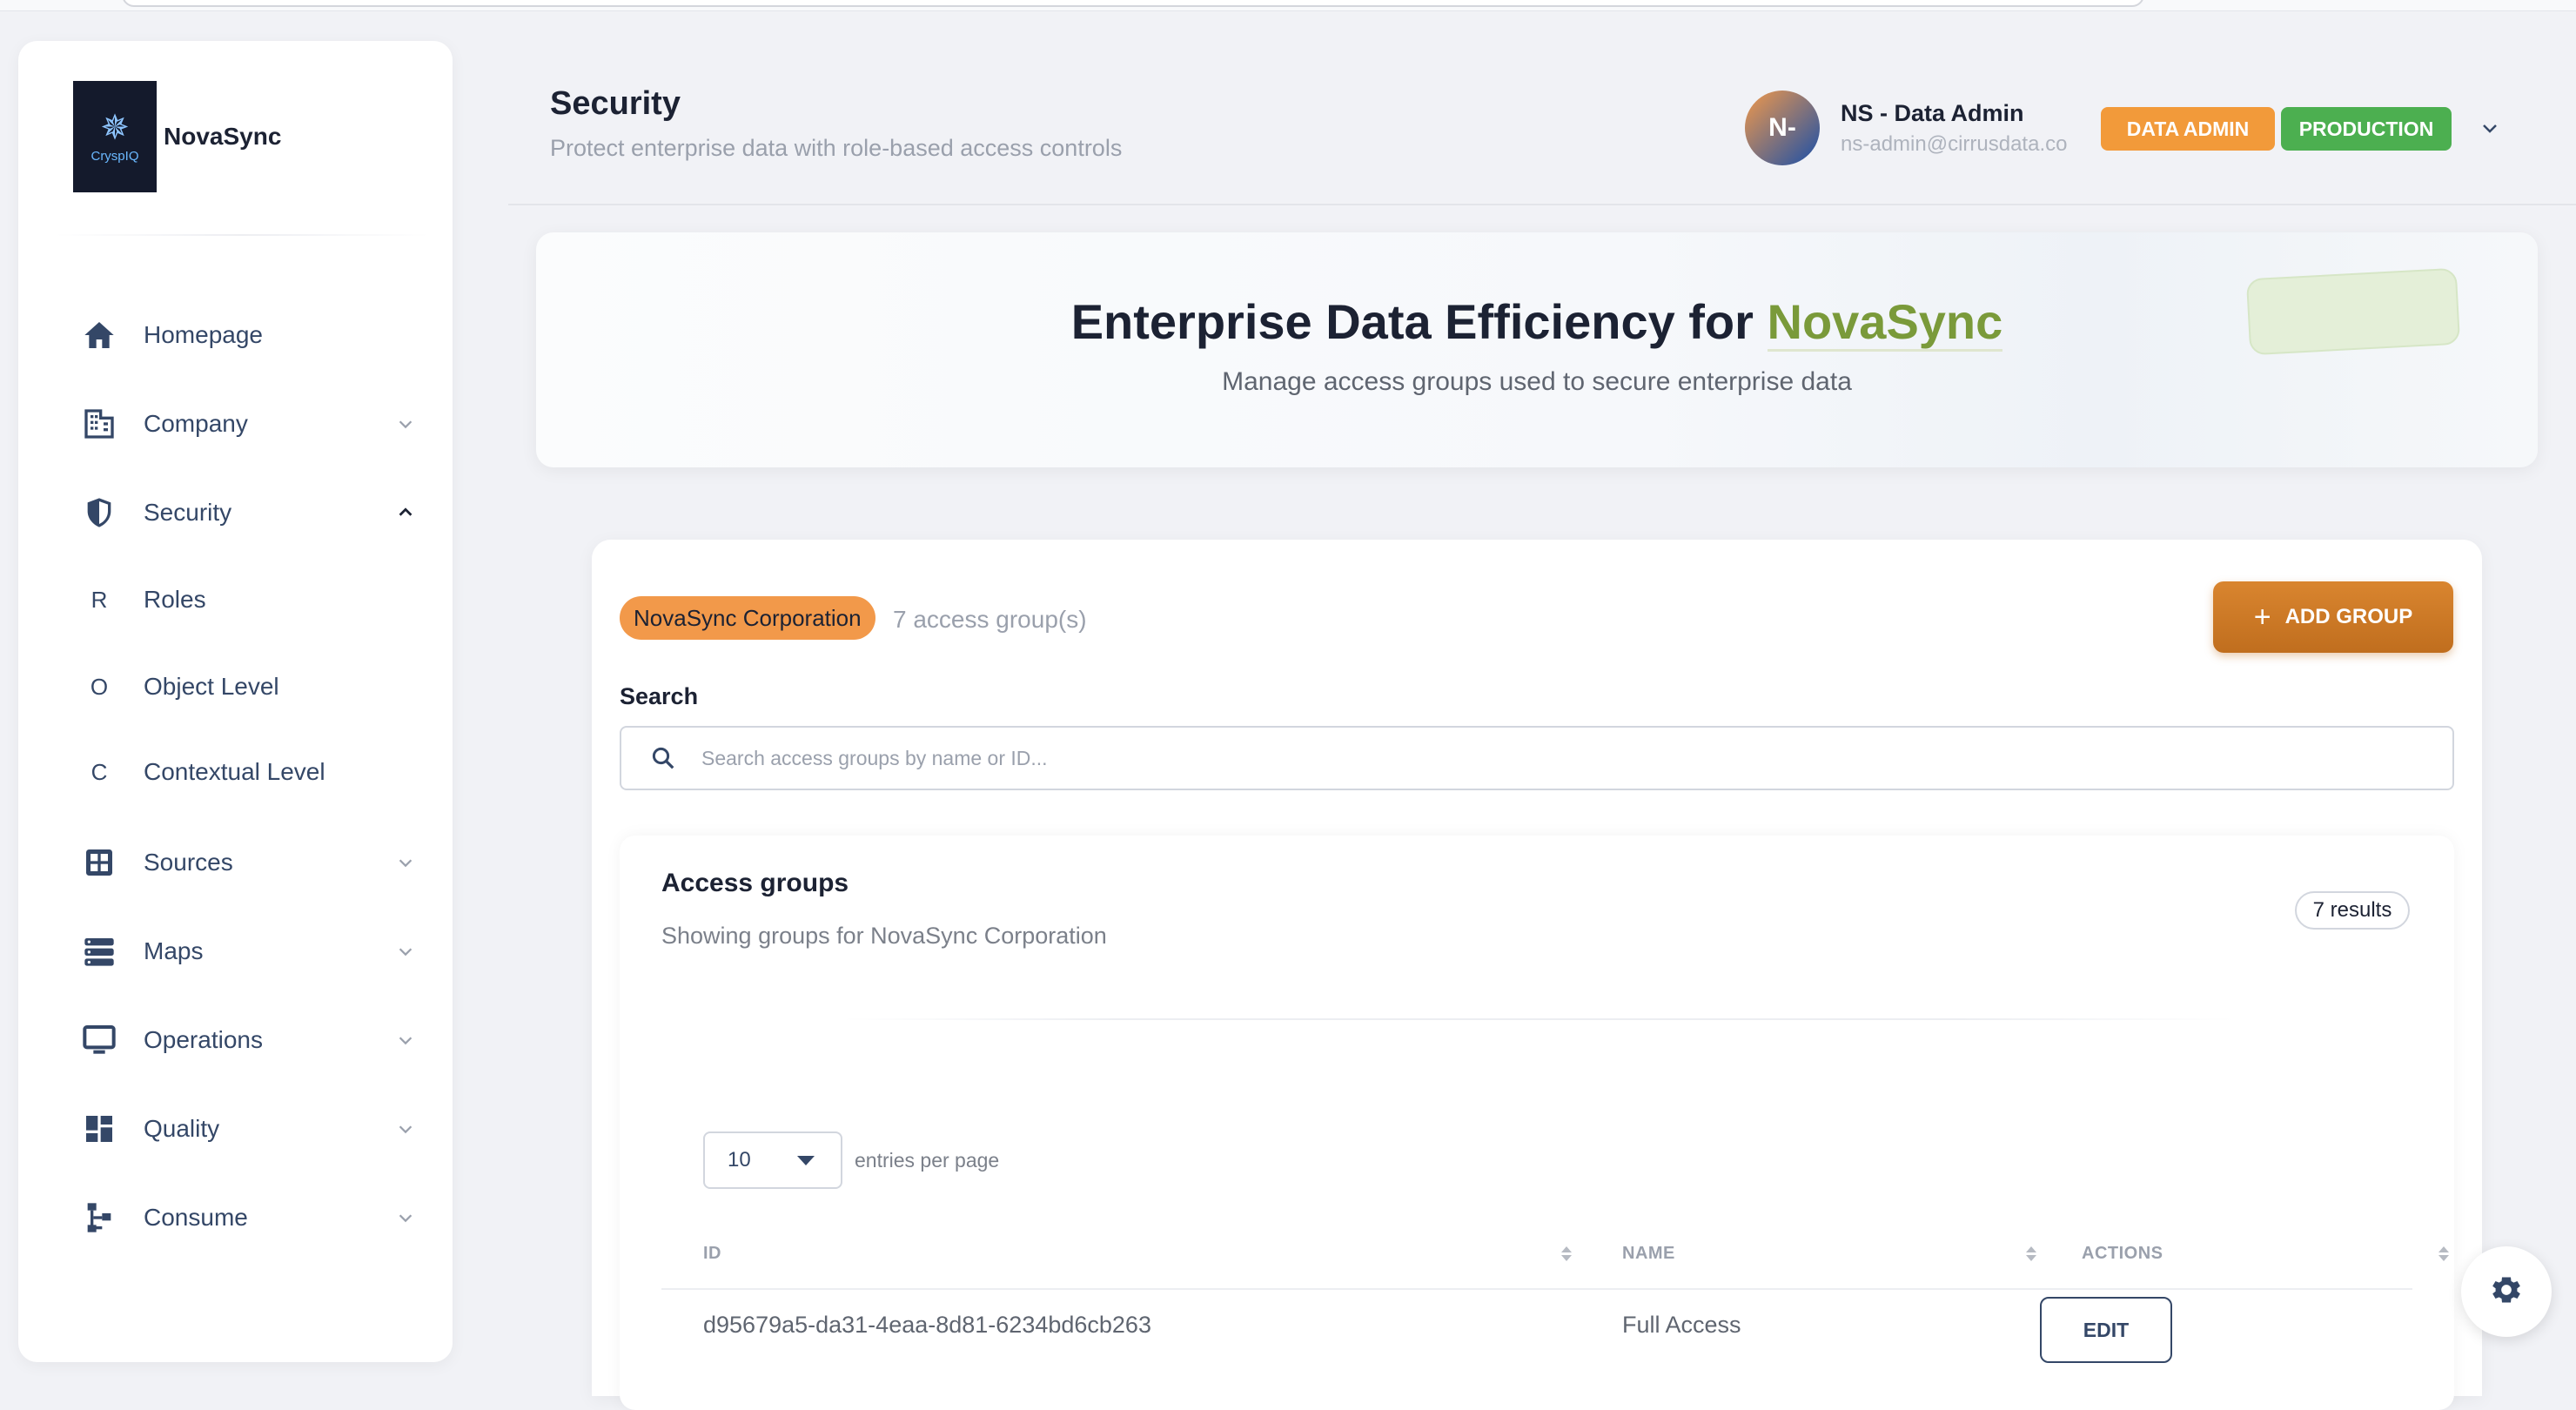 This screenshot has width=2576, height=1410. What do you see at coordinates (99, 335) in the screenshot?
I see `home-icon` at bounding box center [99, 335].